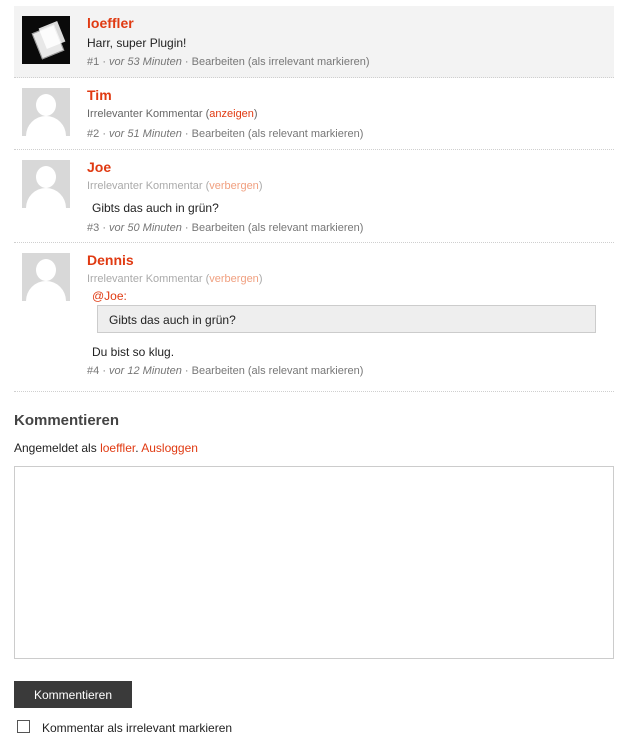  I want to click on comment-text: Harr, super Plugin!, so click(137, 43).